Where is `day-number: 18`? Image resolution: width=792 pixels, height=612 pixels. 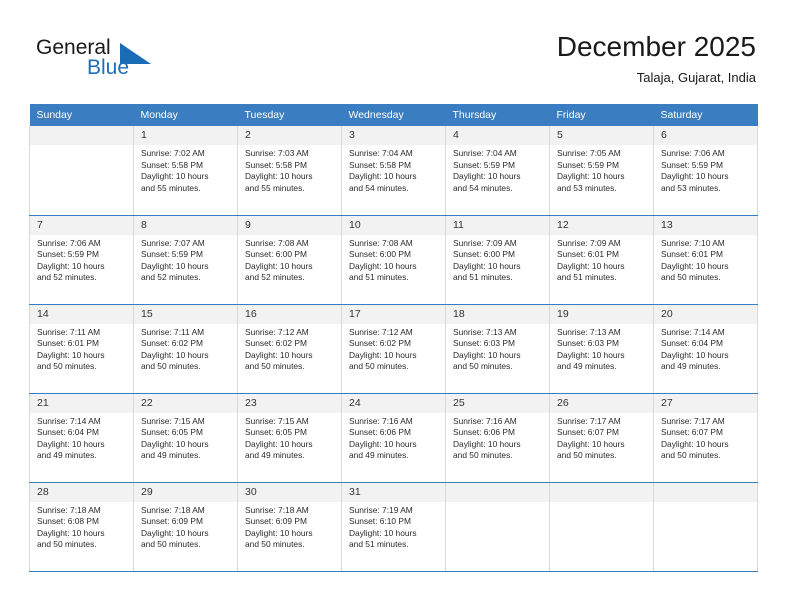 day-number: 18 is located at coordinates (497, 314).